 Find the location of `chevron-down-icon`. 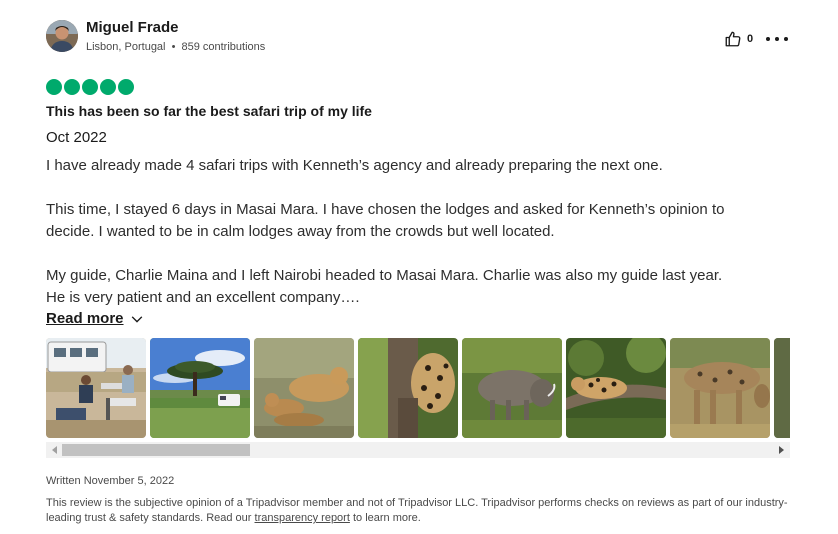

chevron-down-icon is located at coordinates (136, 319).